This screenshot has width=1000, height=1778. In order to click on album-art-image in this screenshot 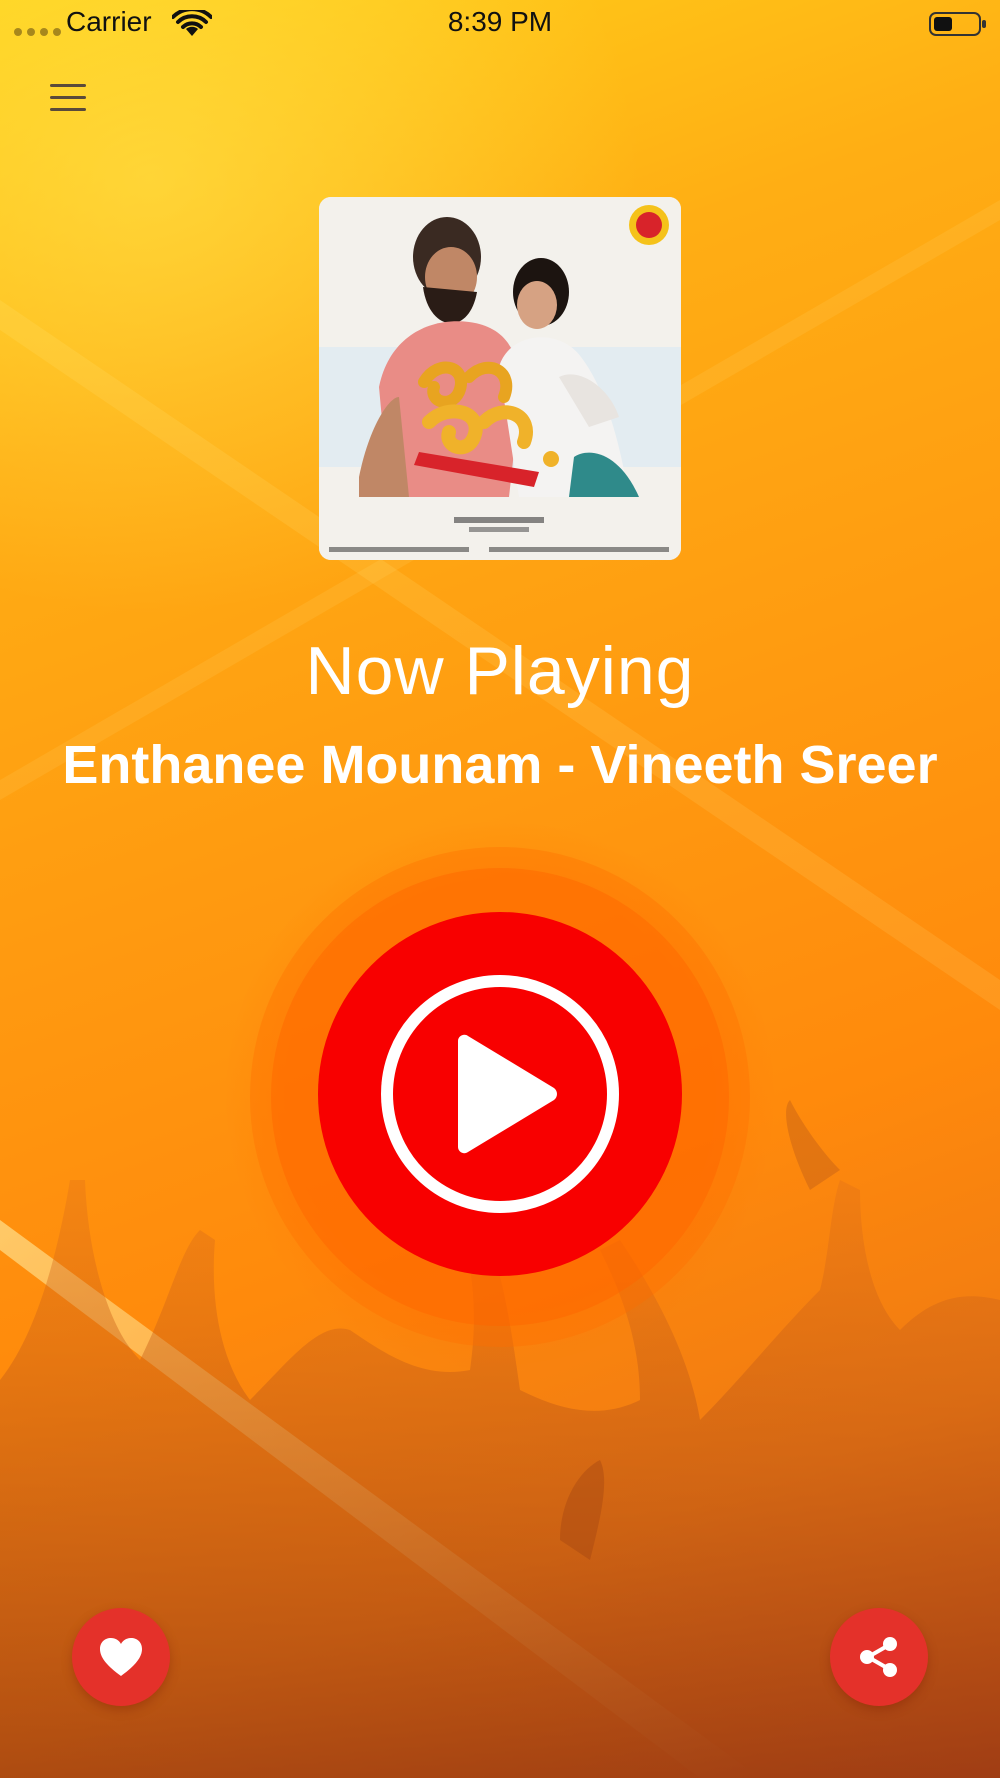, I will do `click(500, 378)`.